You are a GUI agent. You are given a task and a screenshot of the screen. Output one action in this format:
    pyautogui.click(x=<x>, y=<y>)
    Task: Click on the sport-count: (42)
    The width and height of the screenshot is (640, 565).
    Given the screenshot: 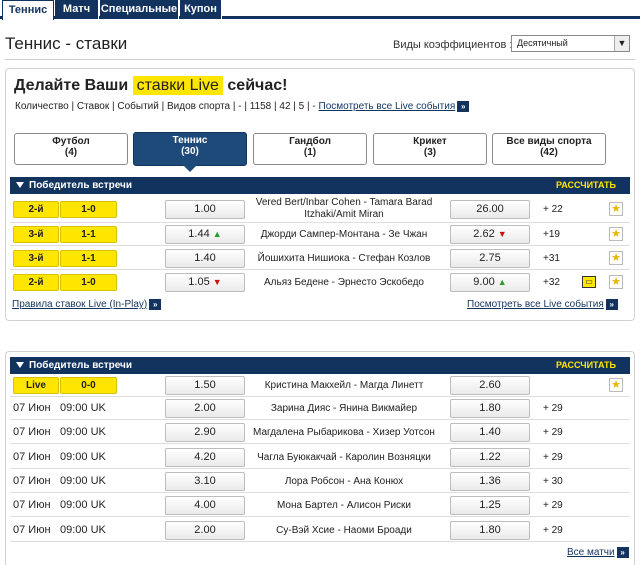 What is the action you would take?
    pyautogui.click(x=549, y=152)
    